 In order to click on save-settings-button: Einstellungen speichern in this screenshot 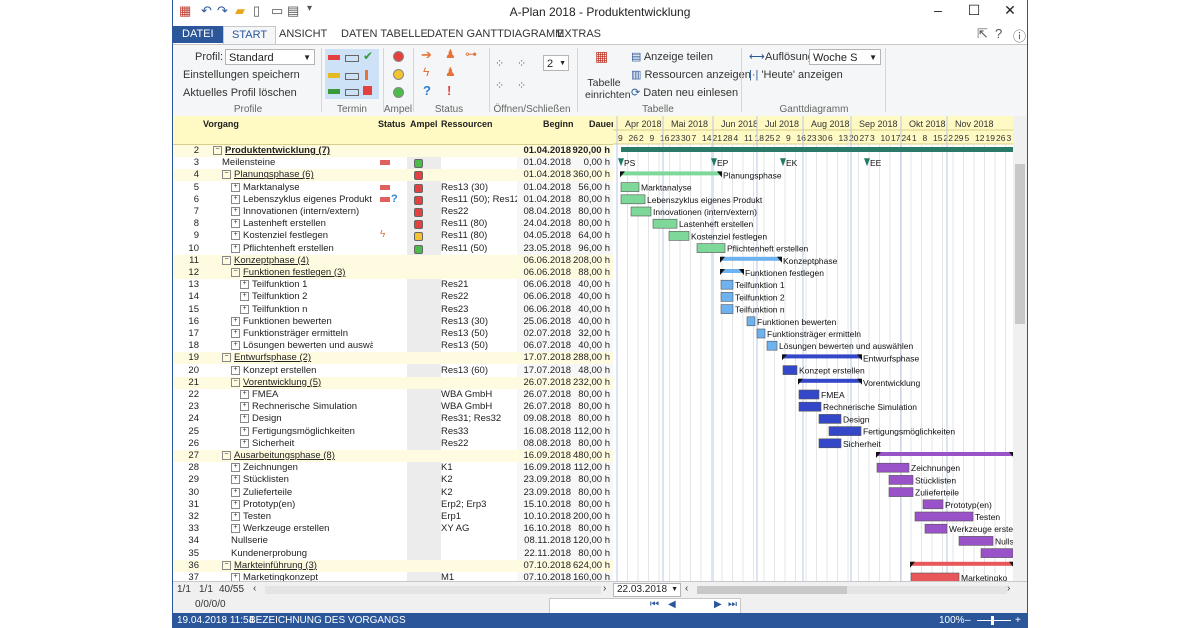, I will do `click(241, 75)`.